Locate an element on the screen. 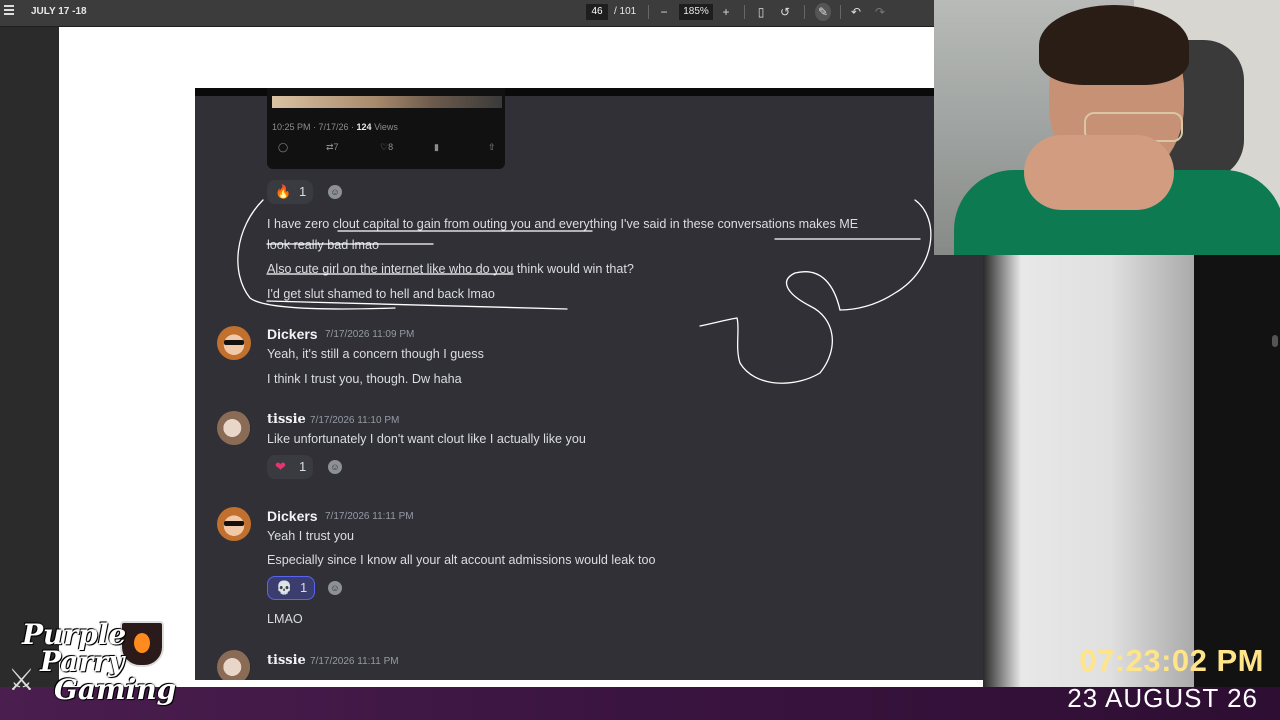 This screenshot has height=720, width=1280. scrollbar-thumb is located at coordinates (1275, 341).